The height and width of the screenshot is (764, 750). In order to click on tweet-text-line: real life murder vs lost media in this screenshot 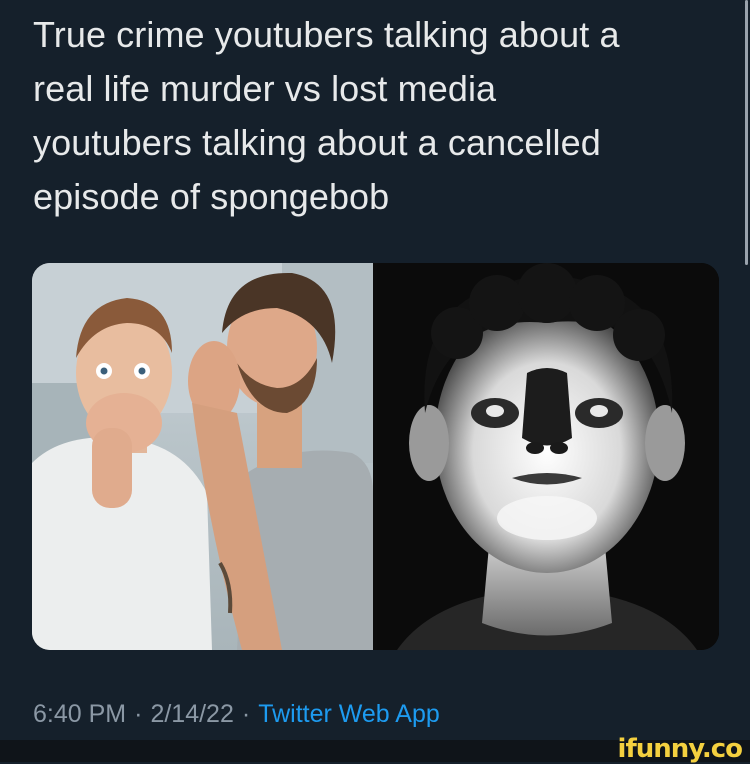, I will do `click(265, 88)`.